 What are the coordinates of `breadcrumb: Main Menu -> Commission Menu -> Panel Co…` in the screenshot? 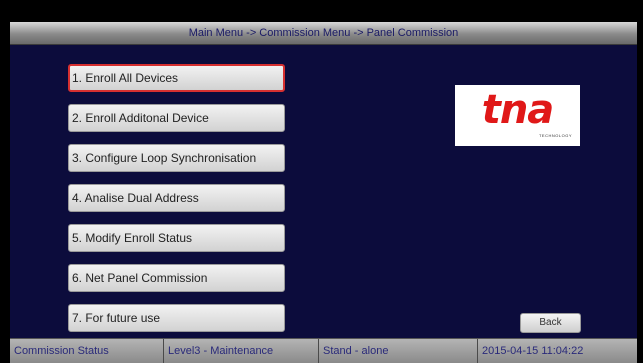 It's located at (323, 33).